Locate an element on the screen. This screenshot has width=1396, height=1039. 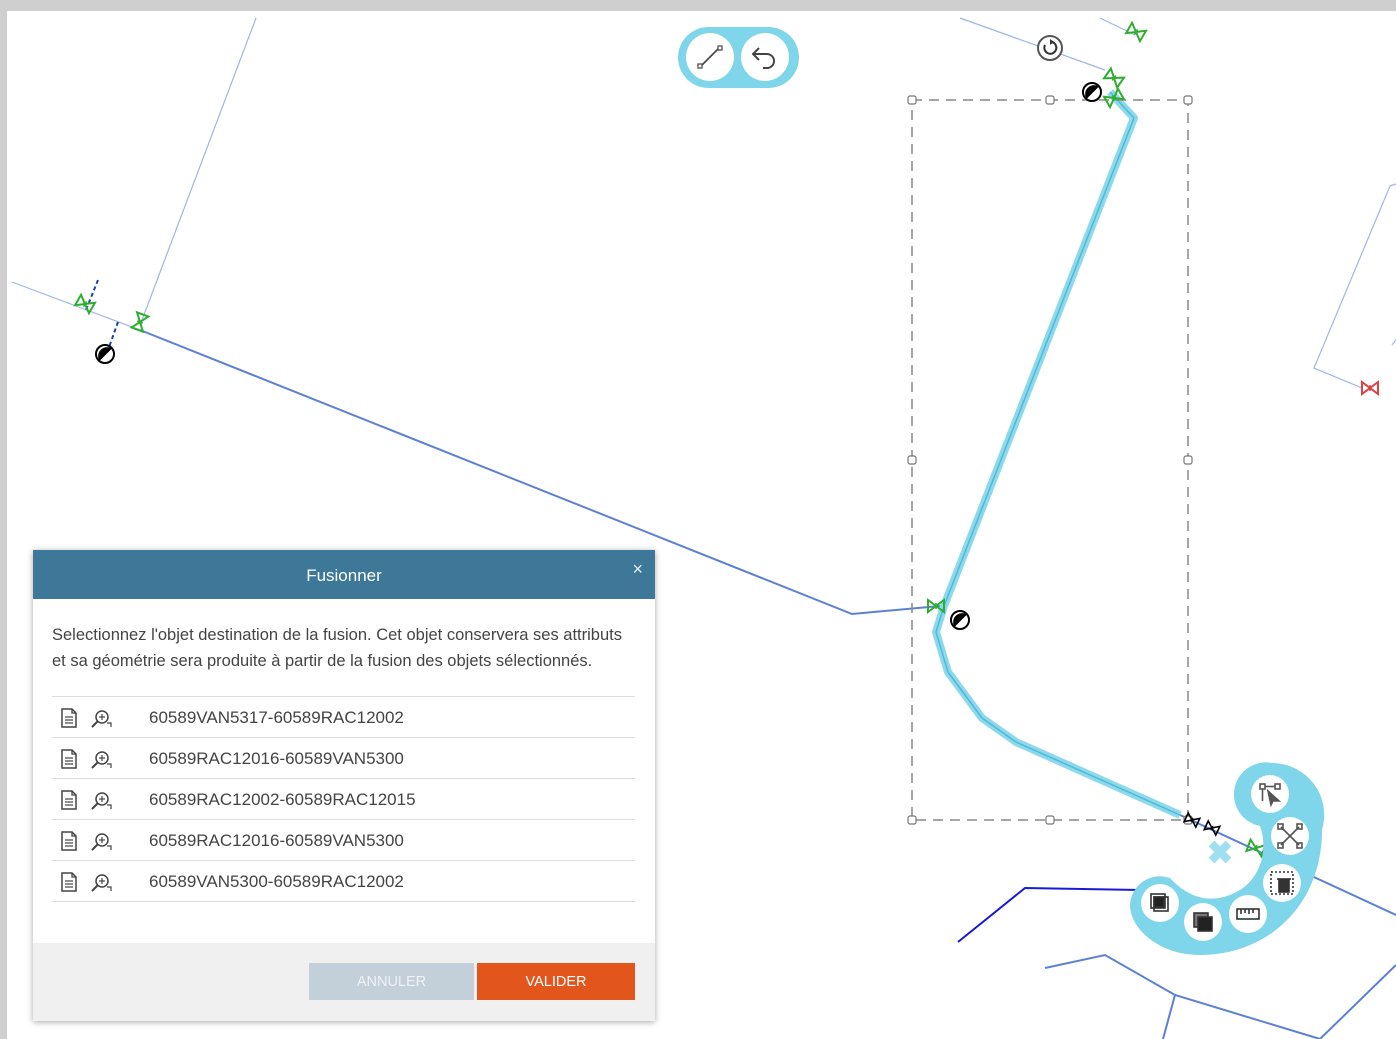
selected-pipe is located at coordinates (1057, 454).